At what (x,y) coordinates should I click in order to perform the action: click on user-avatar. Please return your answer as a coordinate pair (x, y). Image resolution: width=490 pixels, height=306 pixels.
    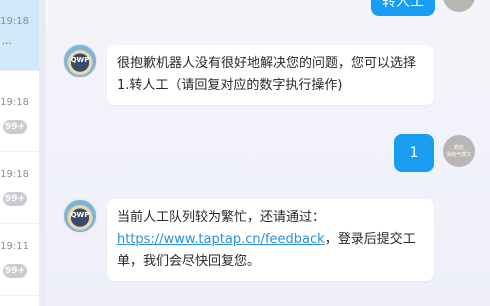
    Looking at the image, I should click on (459, 6).